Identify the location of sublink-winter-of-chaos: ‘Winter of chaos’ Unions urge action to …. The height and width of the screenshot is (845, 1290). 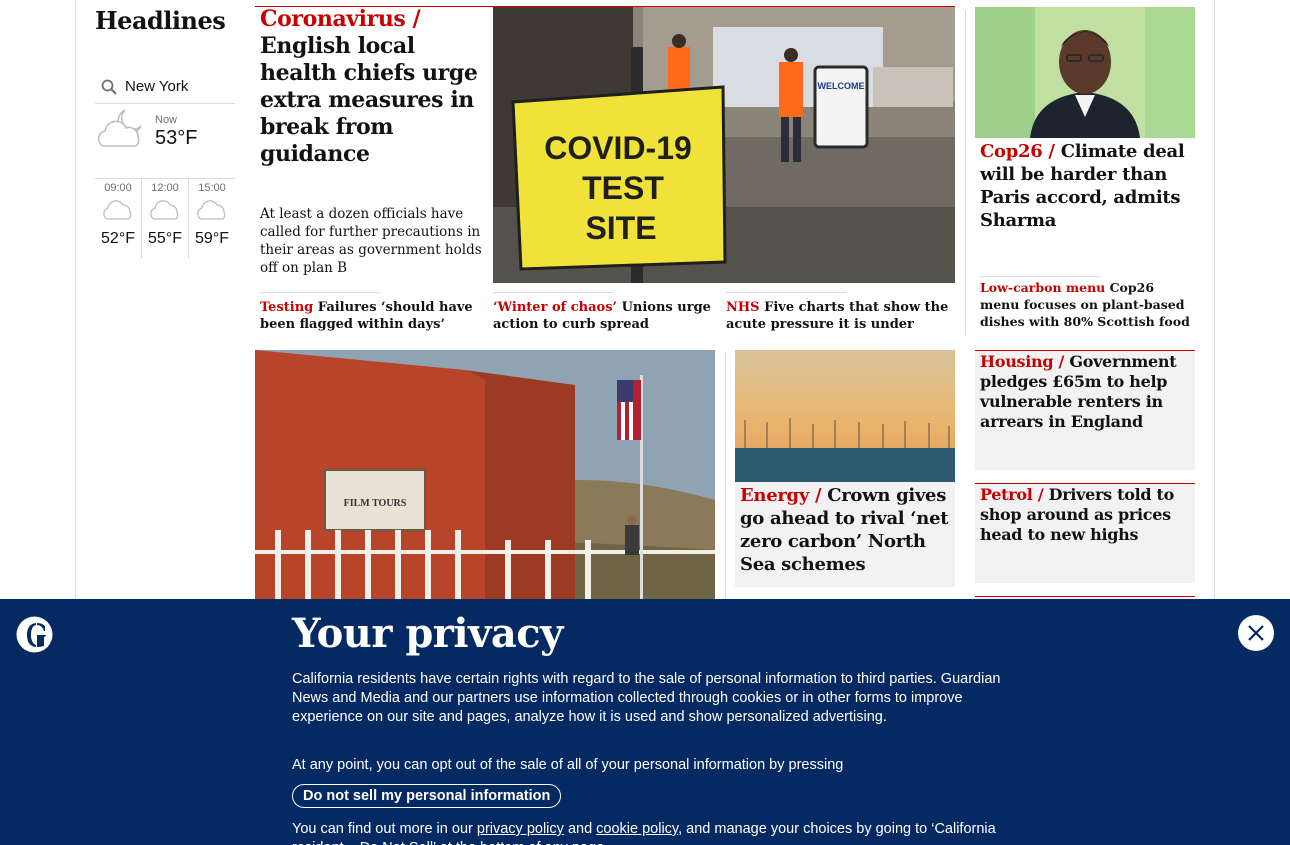
(604, 313).